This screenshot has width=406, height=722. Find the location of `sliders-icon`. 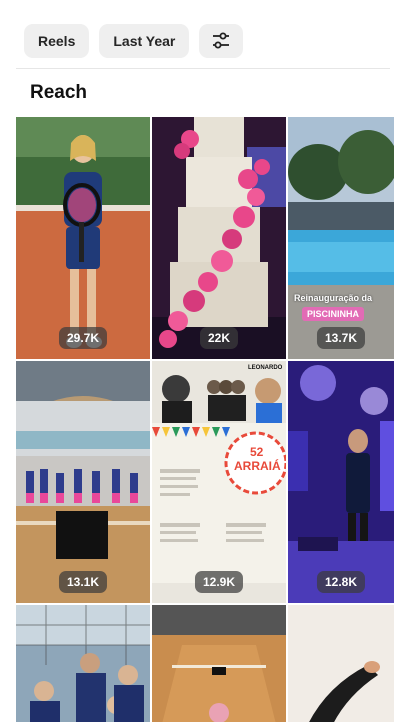

sliders-icon is located at coordinates (221, 40).